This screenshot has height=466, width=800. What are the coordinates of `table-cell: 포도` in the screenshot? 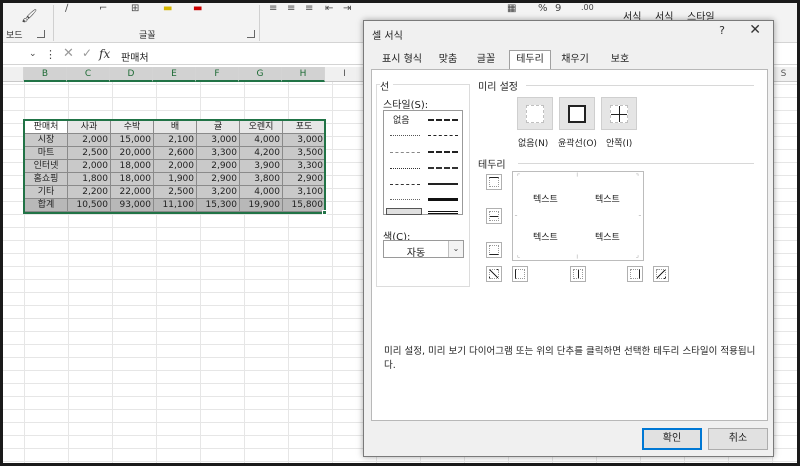 It's located at (304, 127).